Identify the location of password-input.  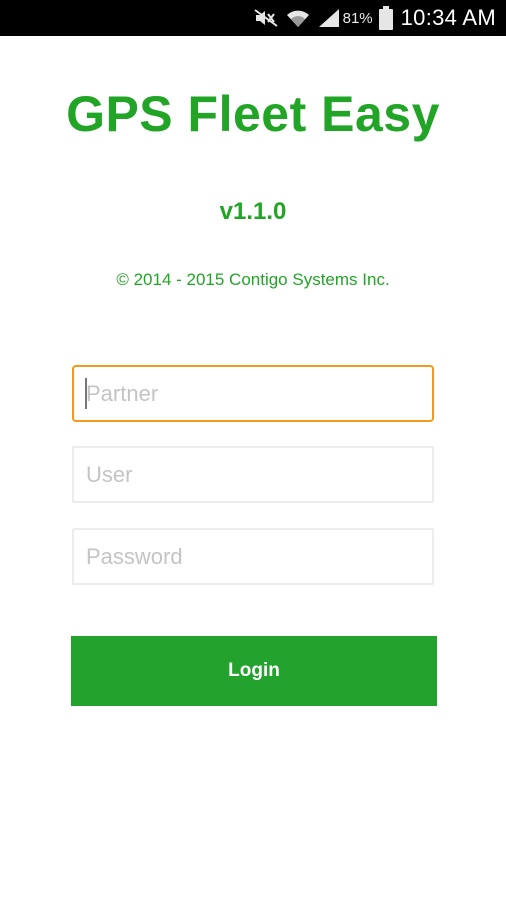
(253, 556).